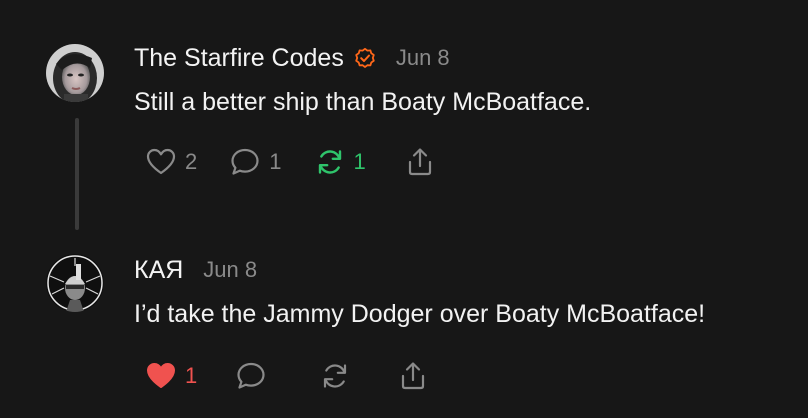 Image resolution: width=808 pixels, height=418 pixels. I want to click on author-name: КАЯ, so click(158, 270).